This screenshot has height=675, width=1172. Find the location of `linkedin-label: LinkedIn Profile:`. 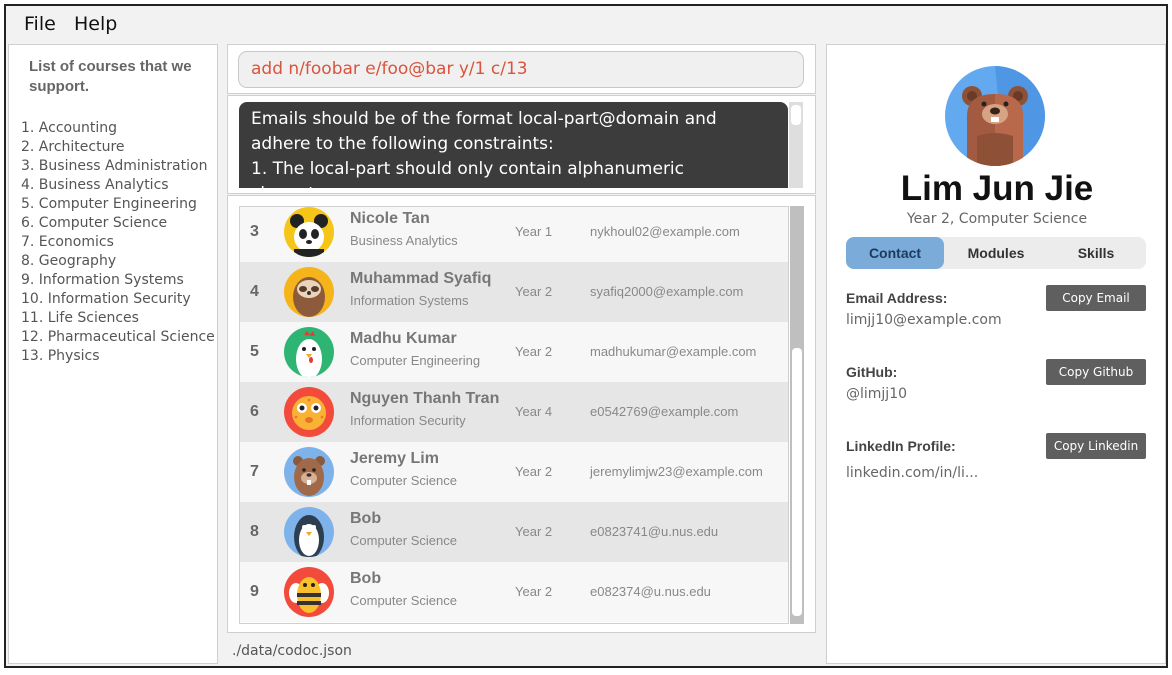

linkedin-label: LinkedIn Profile: is located at coordinates (901, 446).